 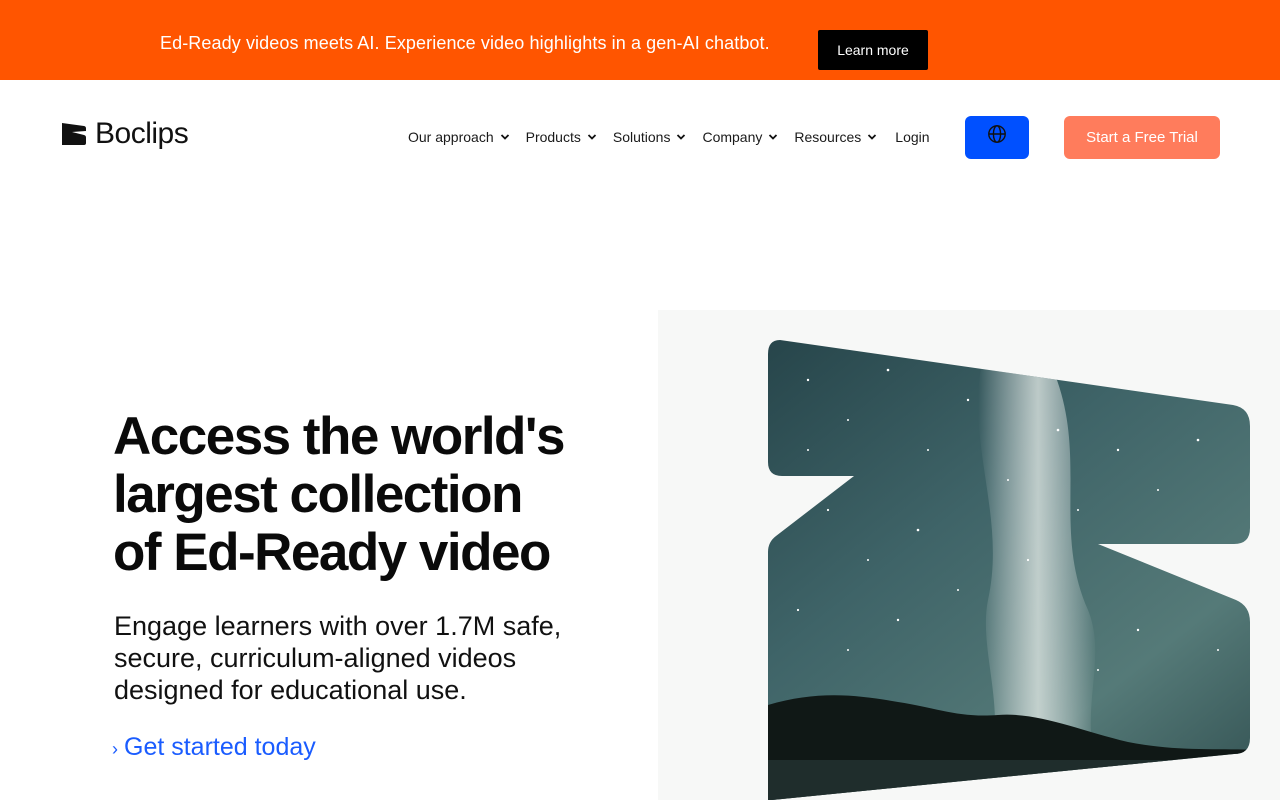 I want to click on nav-label: Solutions, so click(x=641, y=137).